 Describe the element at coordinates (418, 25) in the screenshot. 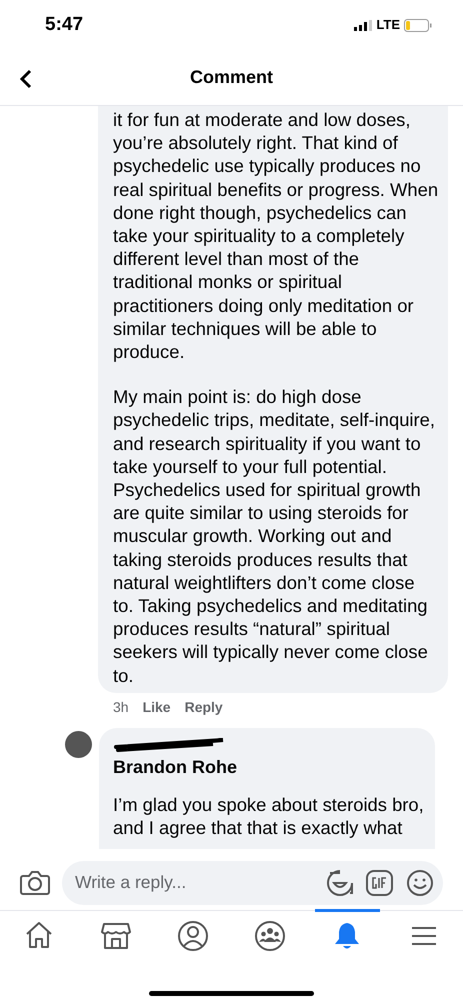

I see `battery-icon` at that location.